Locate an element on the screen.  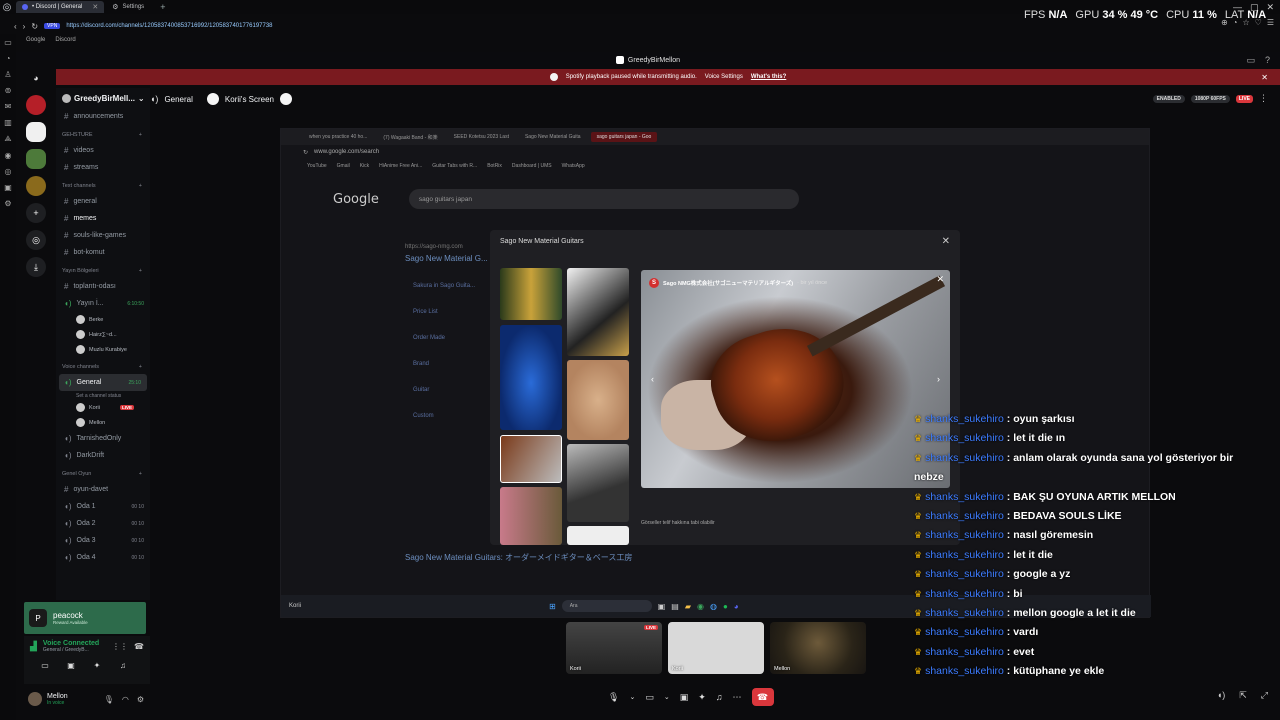
noise-suppression-icon: ⋮⋮ is located at coordinates (120, 646).